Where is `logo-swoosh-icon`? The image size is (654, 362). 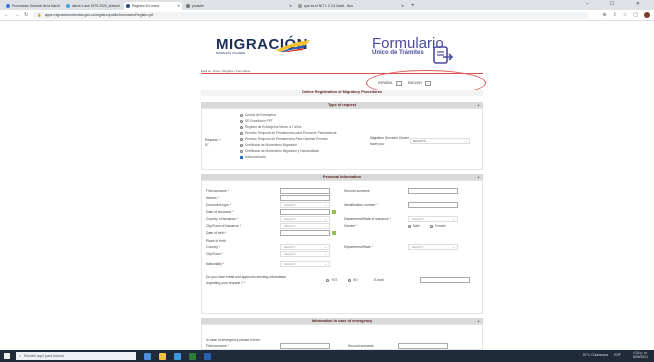 logo-swoosh-icon is located at coordinates (293, 46).